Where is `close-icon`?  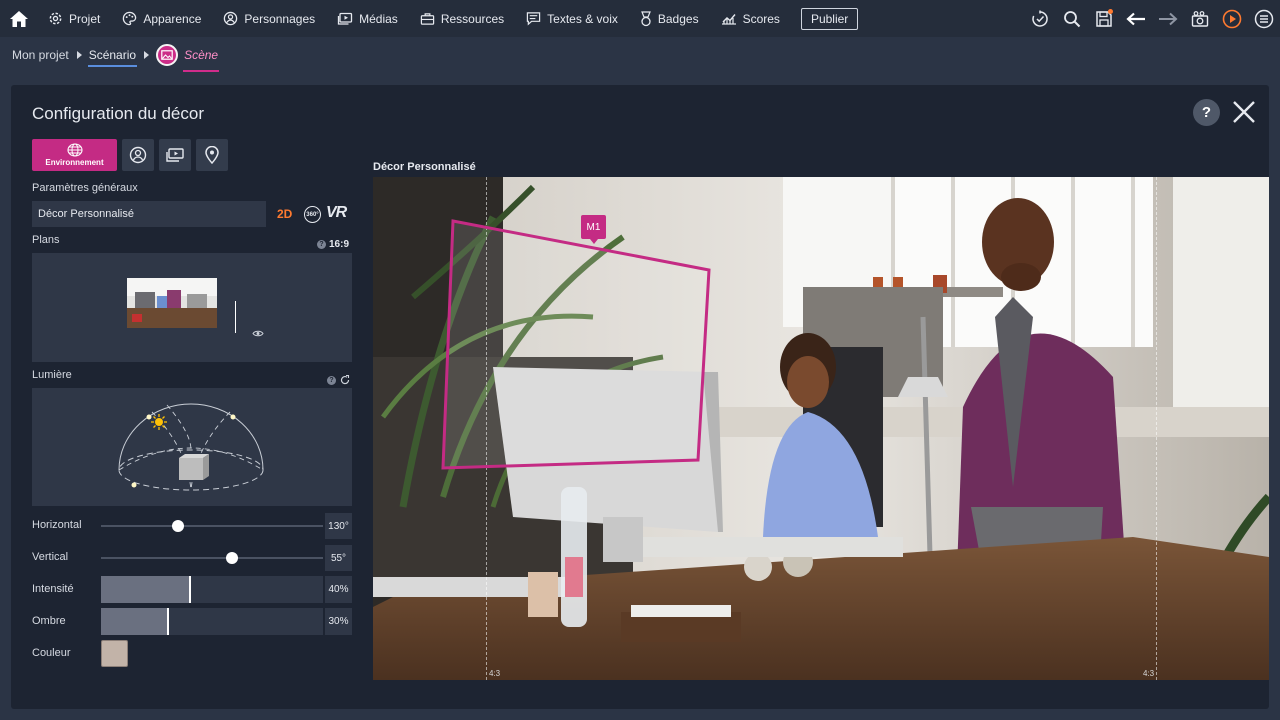 close-icon is located at coordinates (1244, 112).